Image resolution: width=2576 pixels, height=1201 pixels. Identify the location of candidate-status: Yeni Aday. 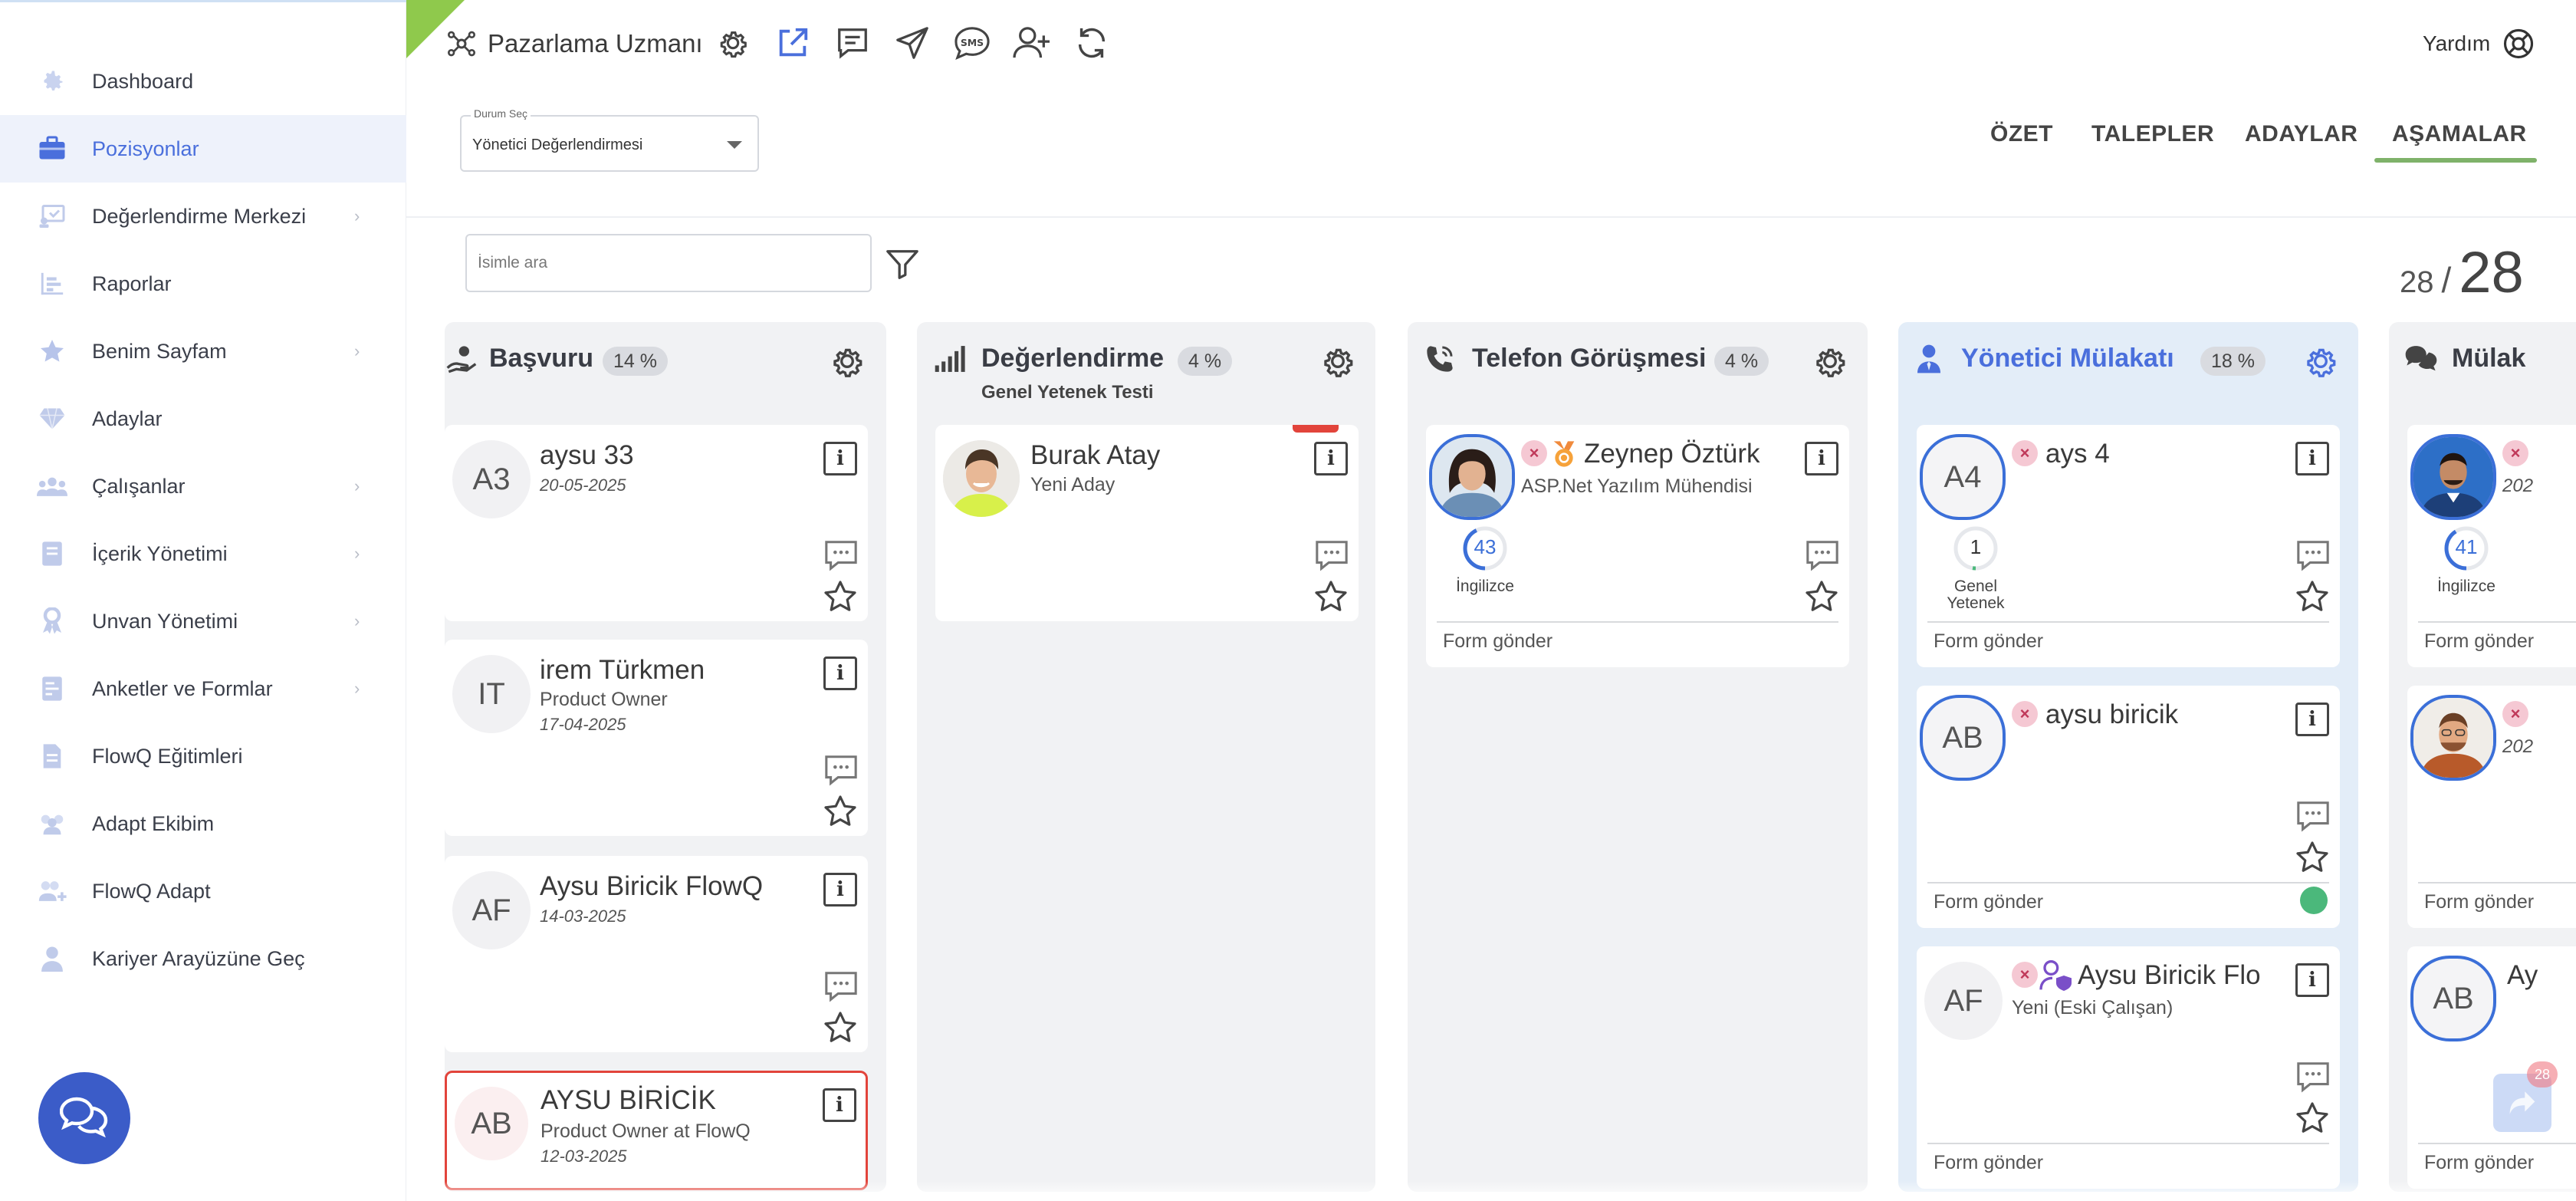
(1073, 484).